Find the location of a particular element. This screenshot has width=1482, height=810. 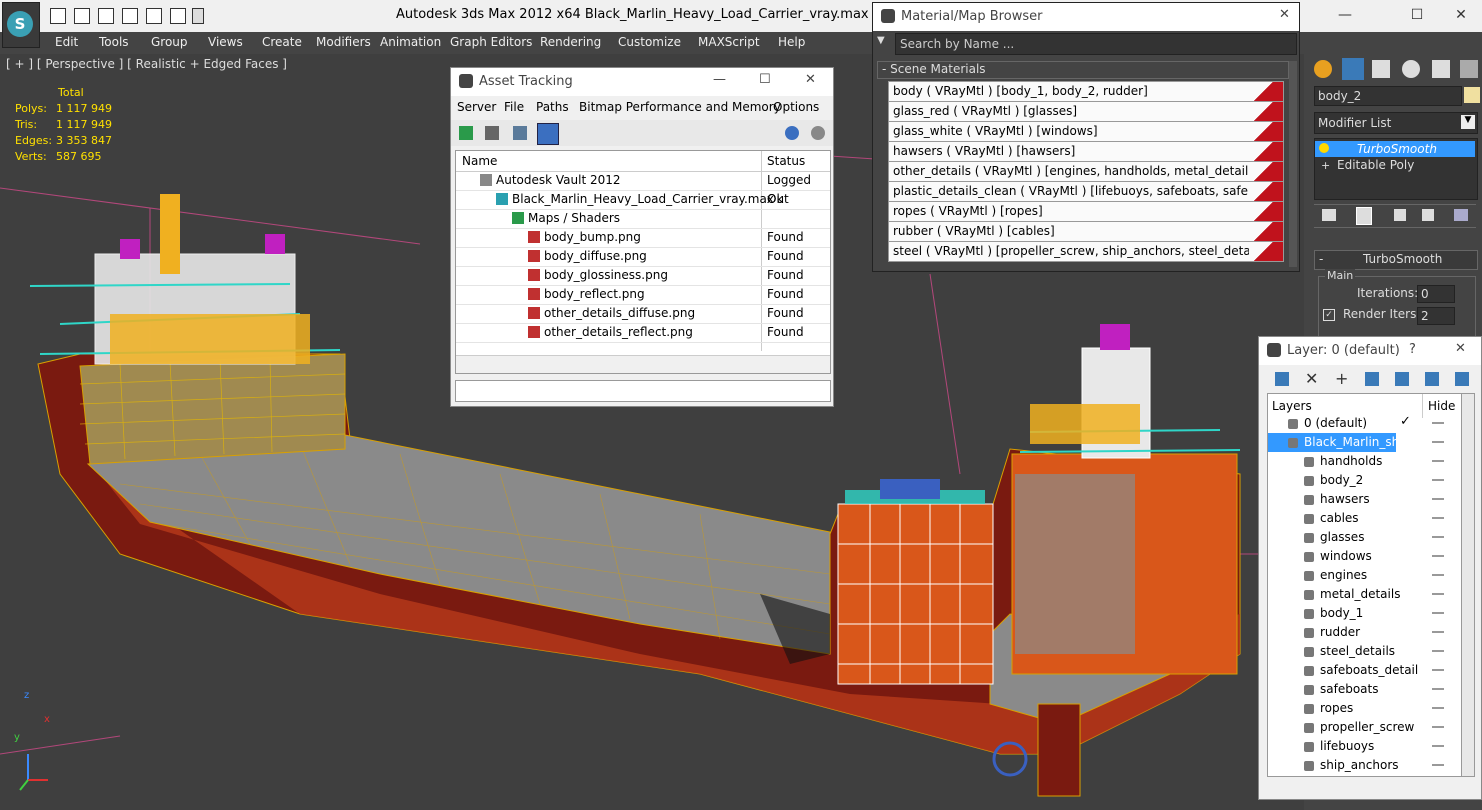

close-button: ✕ is located at coordinates (1461, 15).